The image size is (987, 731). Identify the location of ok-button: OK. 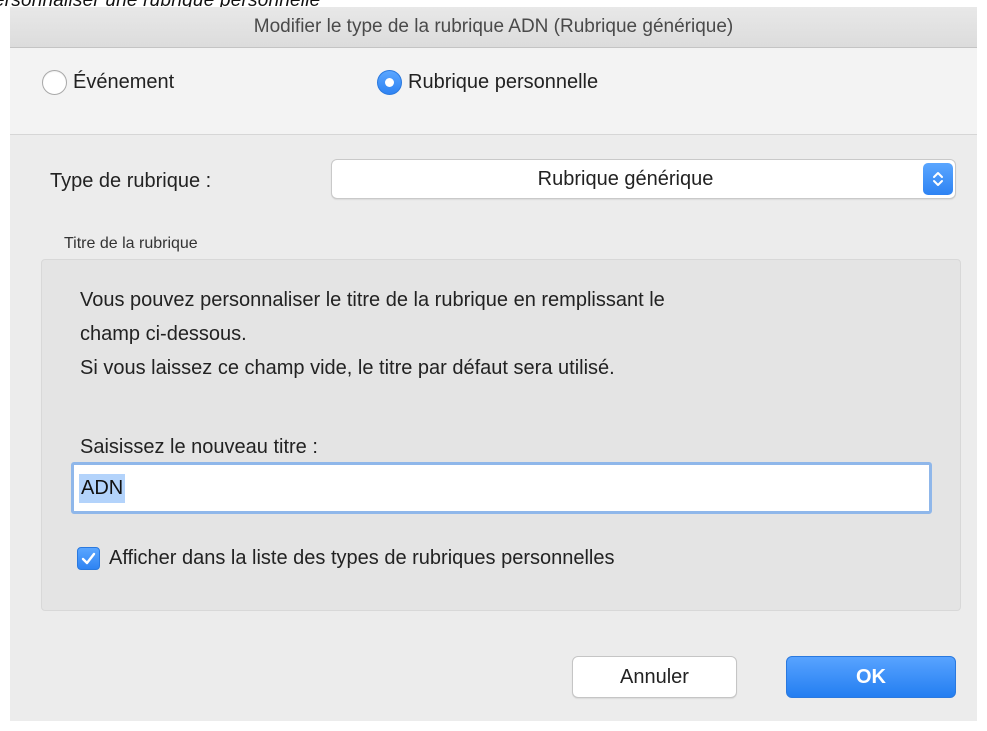
(871, 677).